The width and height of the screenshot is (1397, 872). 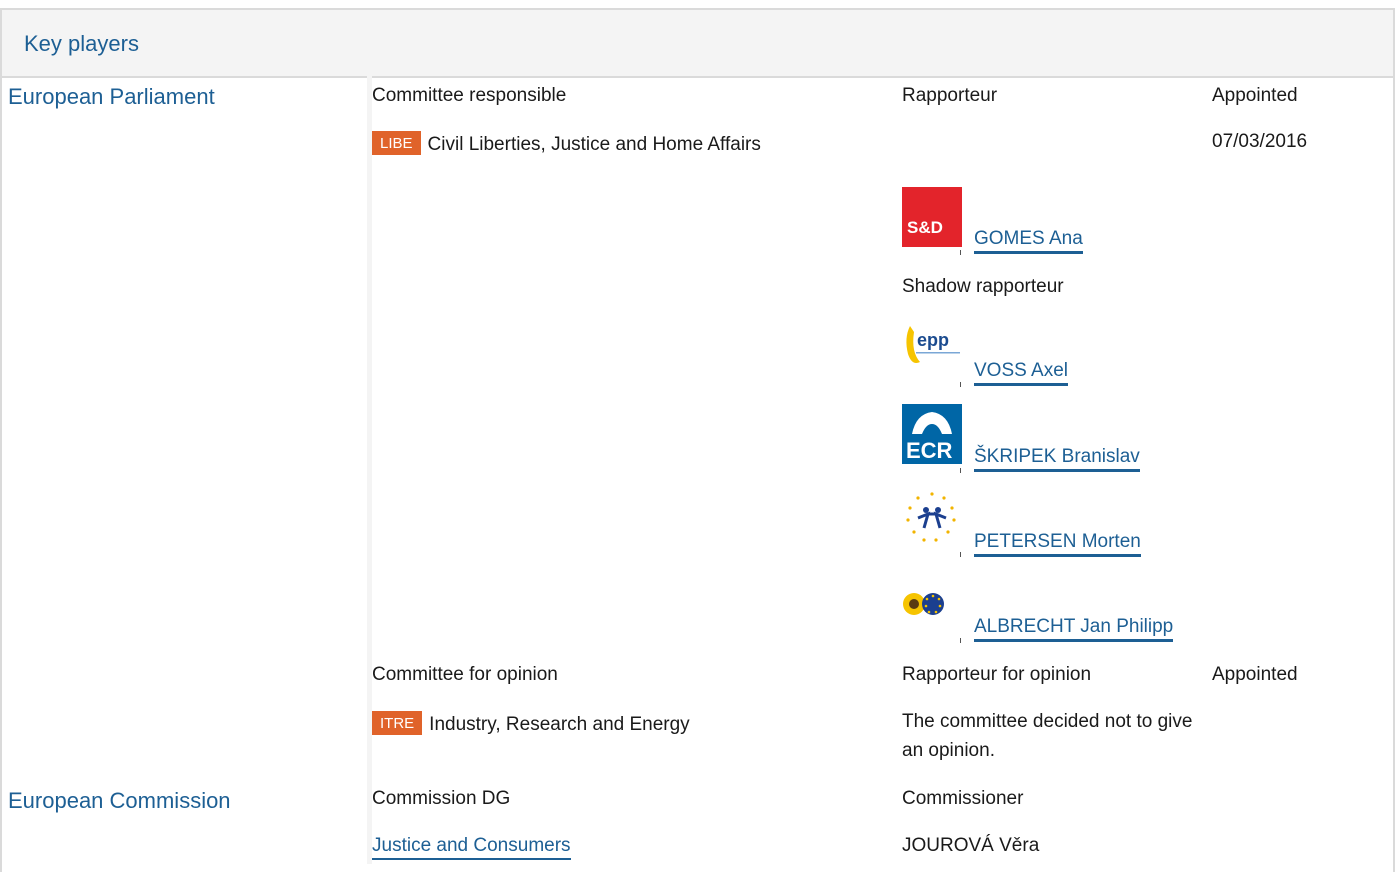 What do you see at coordinates (119, 800) in the screenshot?
I see `institution-commission: European Commission` at bounding box center [119, 800].